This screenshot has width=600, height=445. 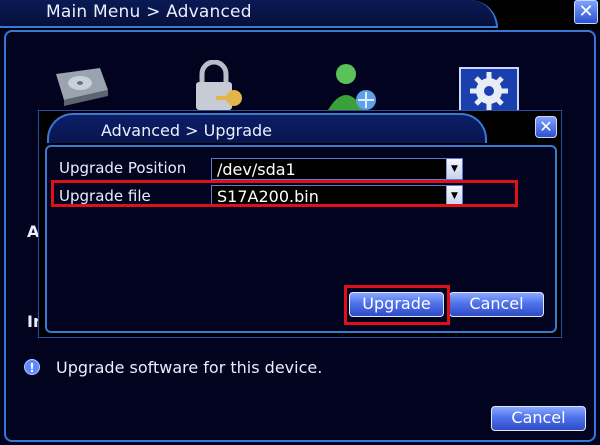 What do you see at coordinates (123, 168) in the screenshot?
I see `upgrade-position-label: Upgrade Position` at bounding box center [123, 168].